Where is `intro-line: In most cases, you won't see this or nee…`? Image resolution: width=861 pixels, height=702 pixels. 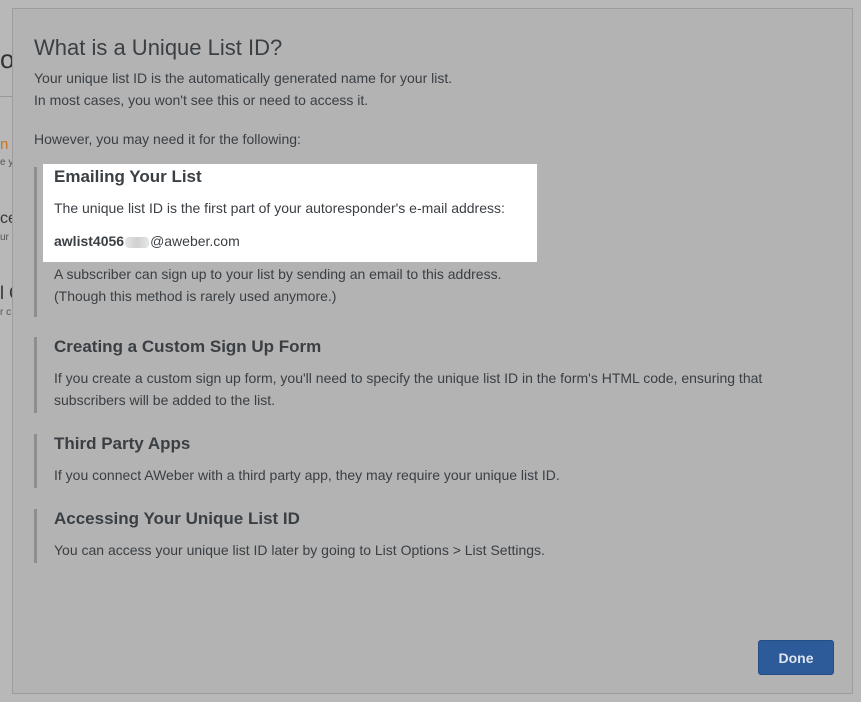
intro-line: In most cases, you won't see this or nee… is located at coordinates (201, 100).